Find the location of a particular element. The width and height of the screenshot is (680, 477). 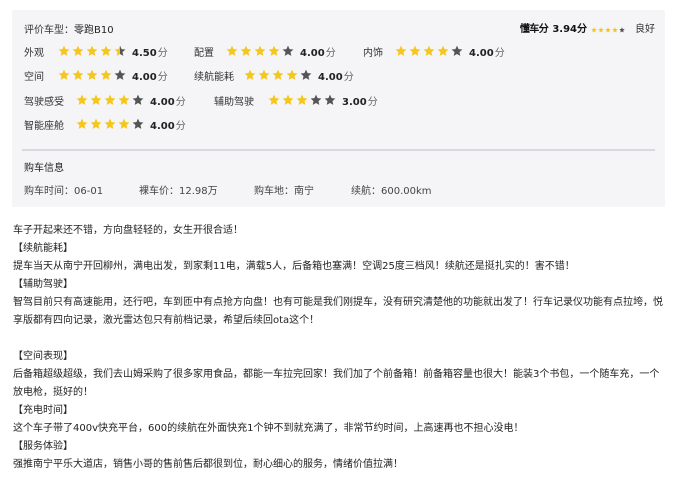

review-paragraph is located at coordinates (340, 339).